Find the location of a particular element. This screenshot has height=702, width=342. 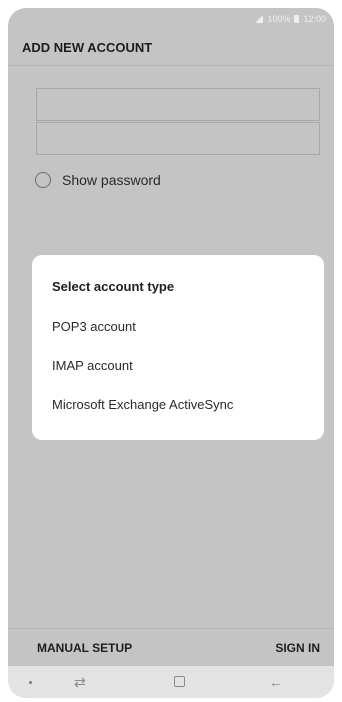

home-icon is located at coordinates (179, 681).